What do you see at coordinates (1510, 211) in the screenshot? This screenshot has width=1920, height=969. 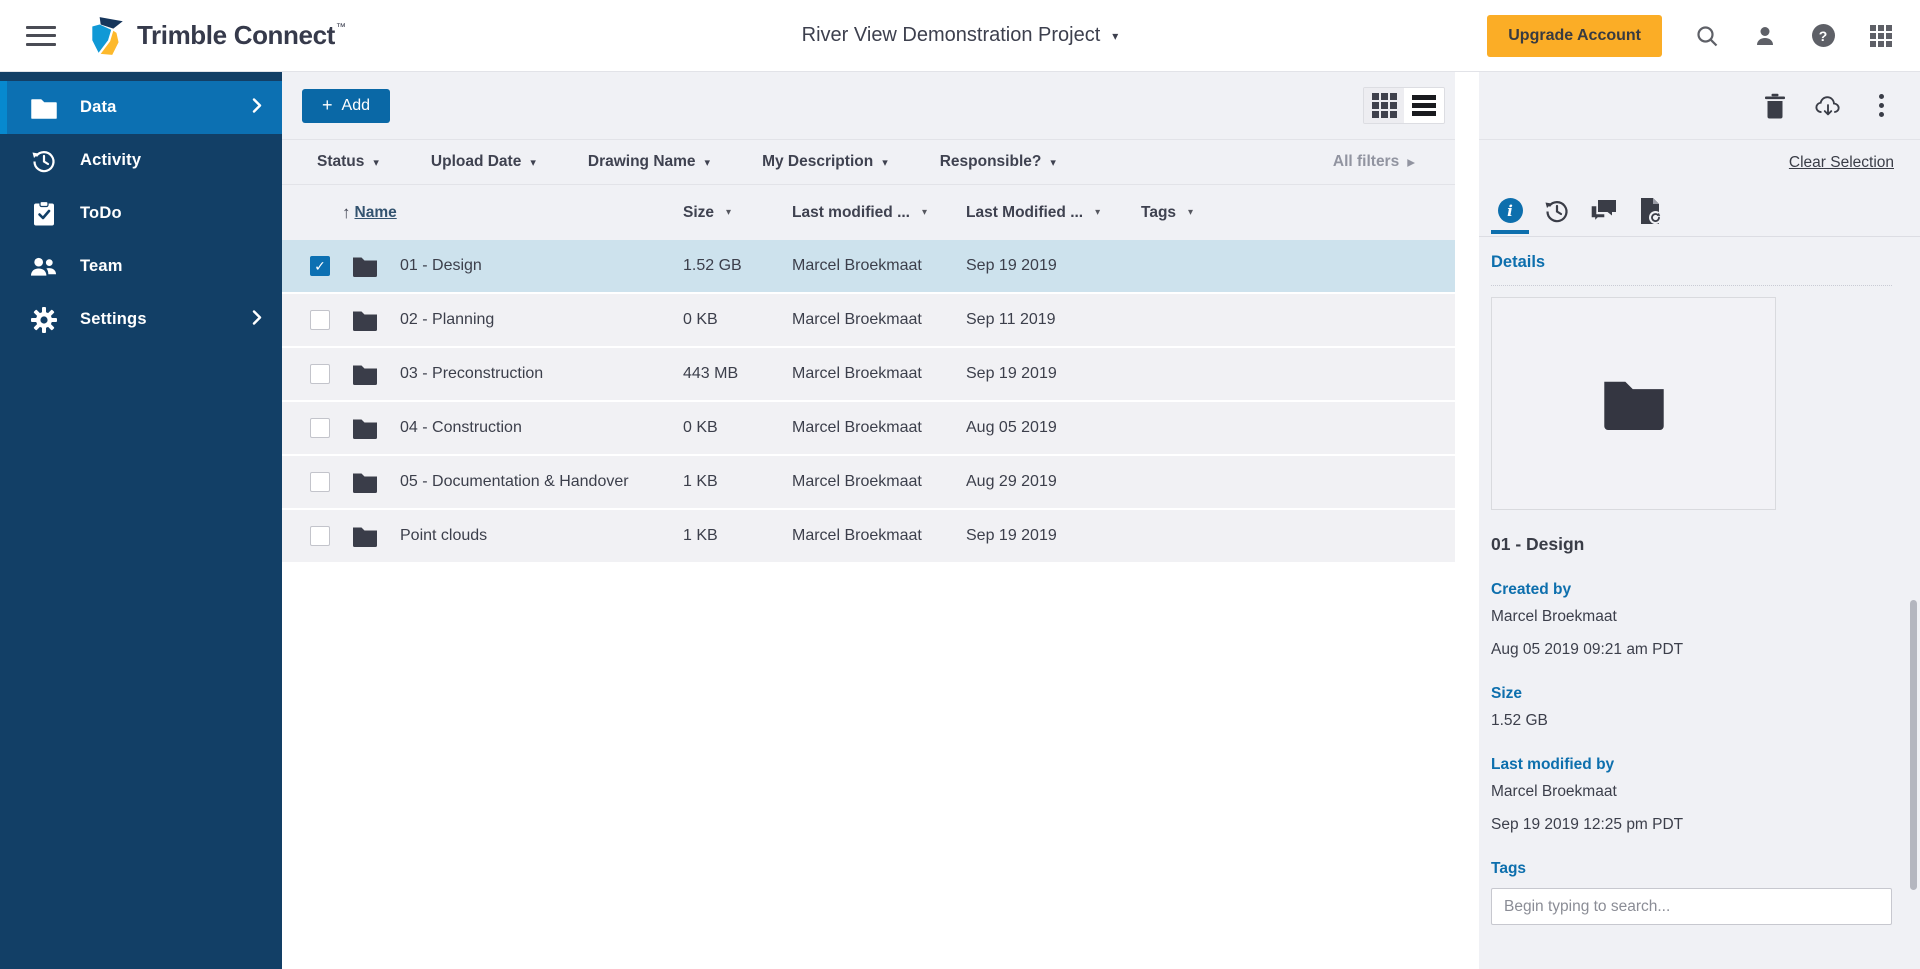 I see `tab-info: i` at bounding box center [1510, 211].